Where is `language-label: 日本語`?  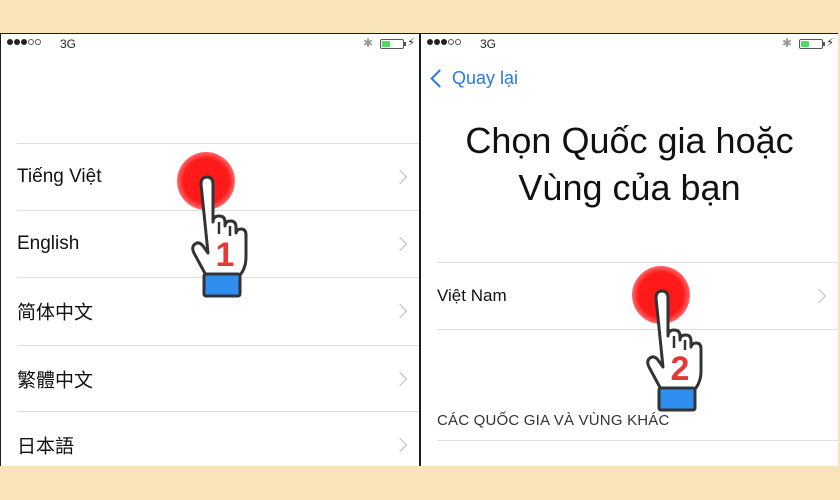
language-label: 日本語 is located at coordinates (46, 447).